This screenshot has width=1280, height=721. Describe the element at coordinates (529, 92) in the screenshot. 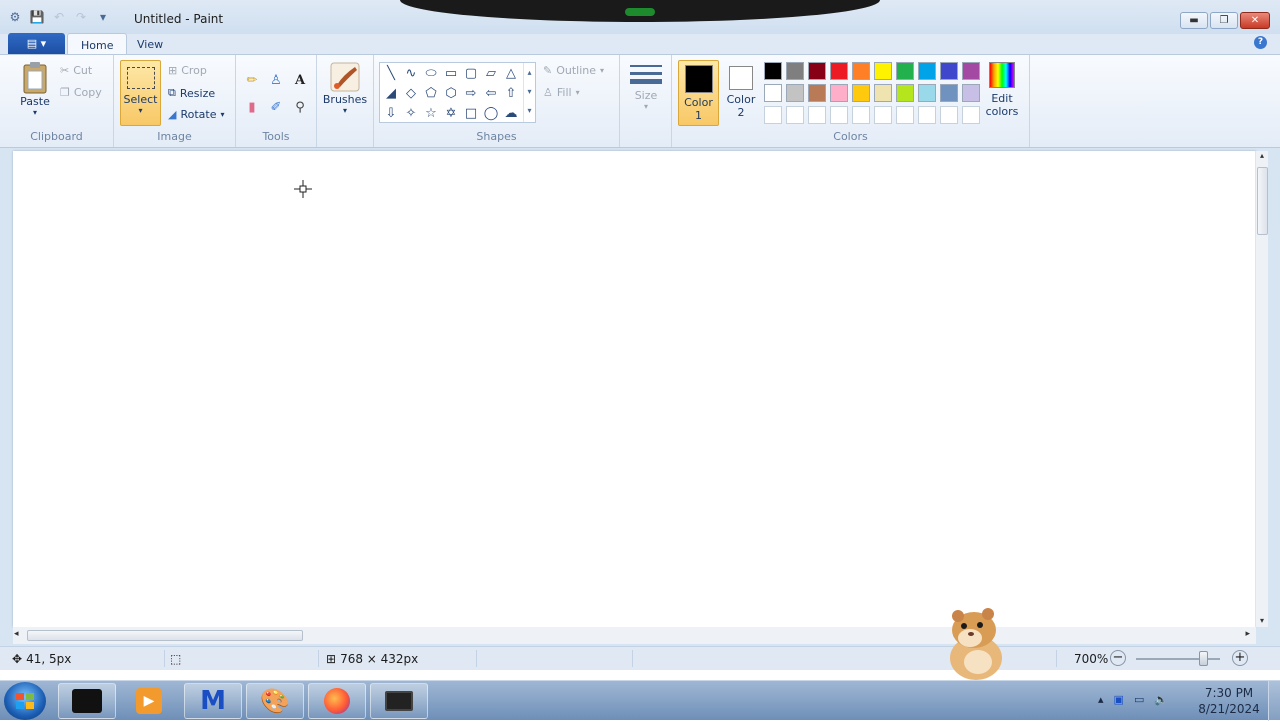

I see `shapes-scroll: ▴ ▾ ▾` at that location.